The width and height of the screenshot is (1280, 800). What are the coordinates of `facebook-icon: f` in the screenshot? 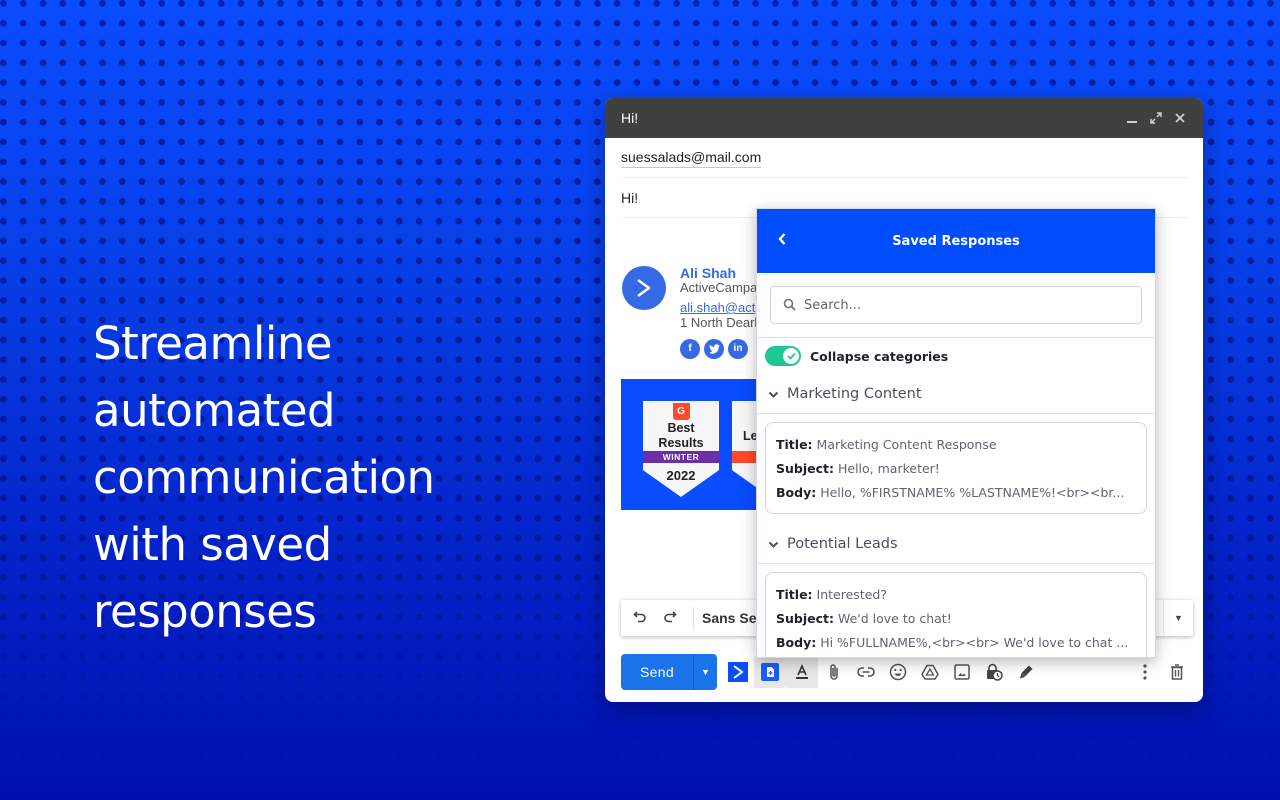 It's located at (690, 349).